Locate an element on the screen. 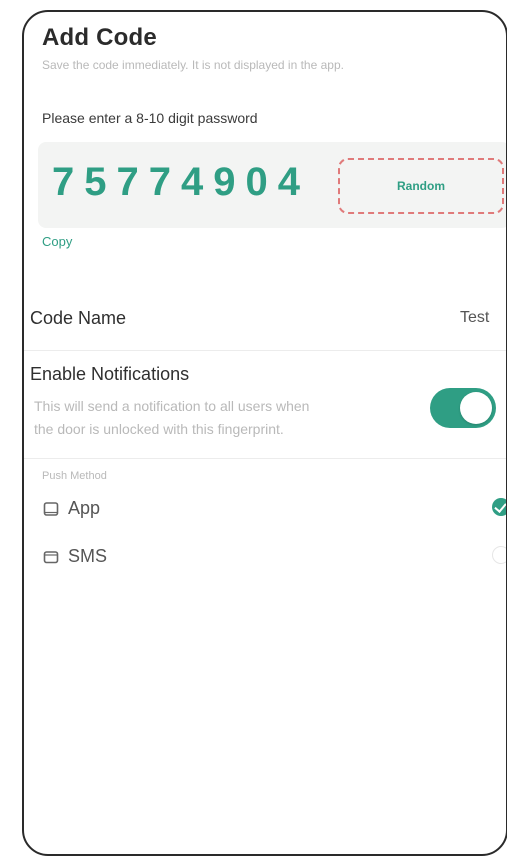  push-option-app-label: App is located at coordinates (84, 508).